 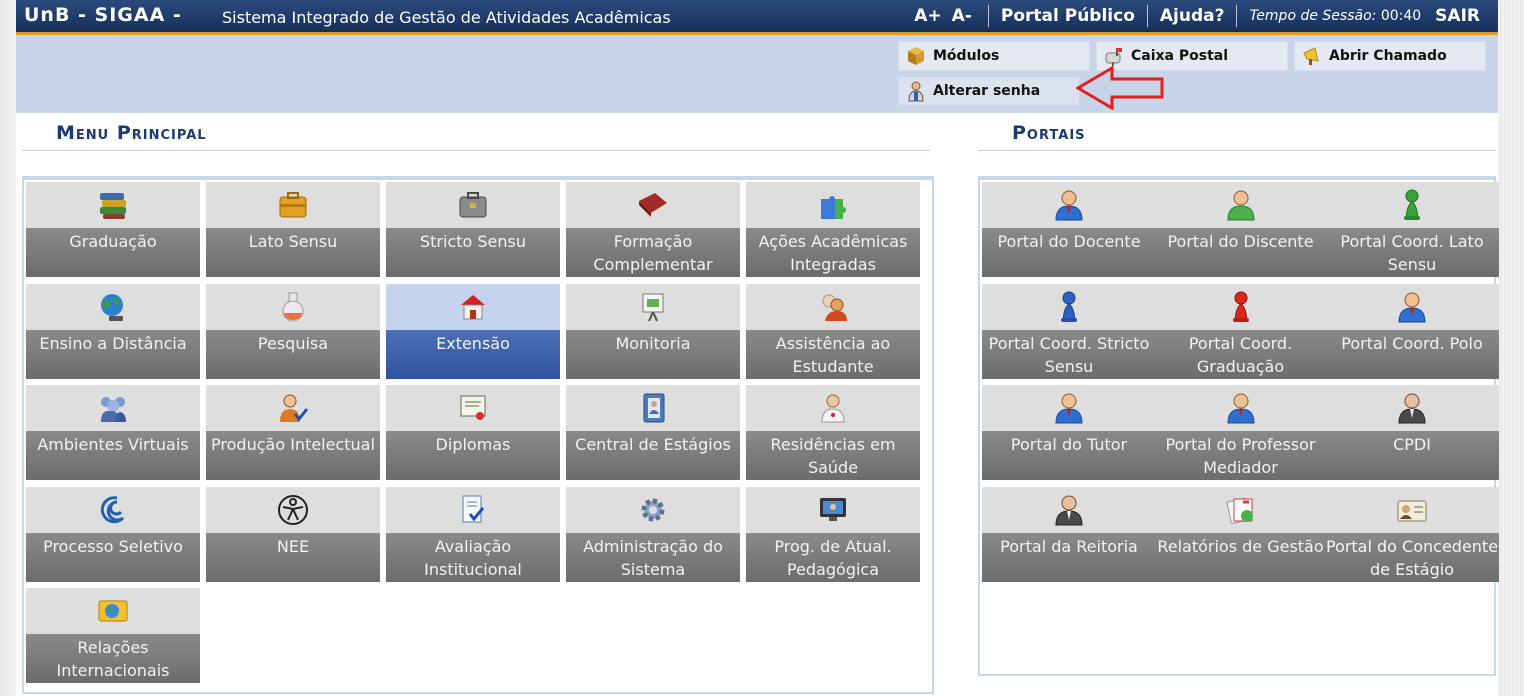 I want to click on page-right-margin, so click(x=1511, y=348).